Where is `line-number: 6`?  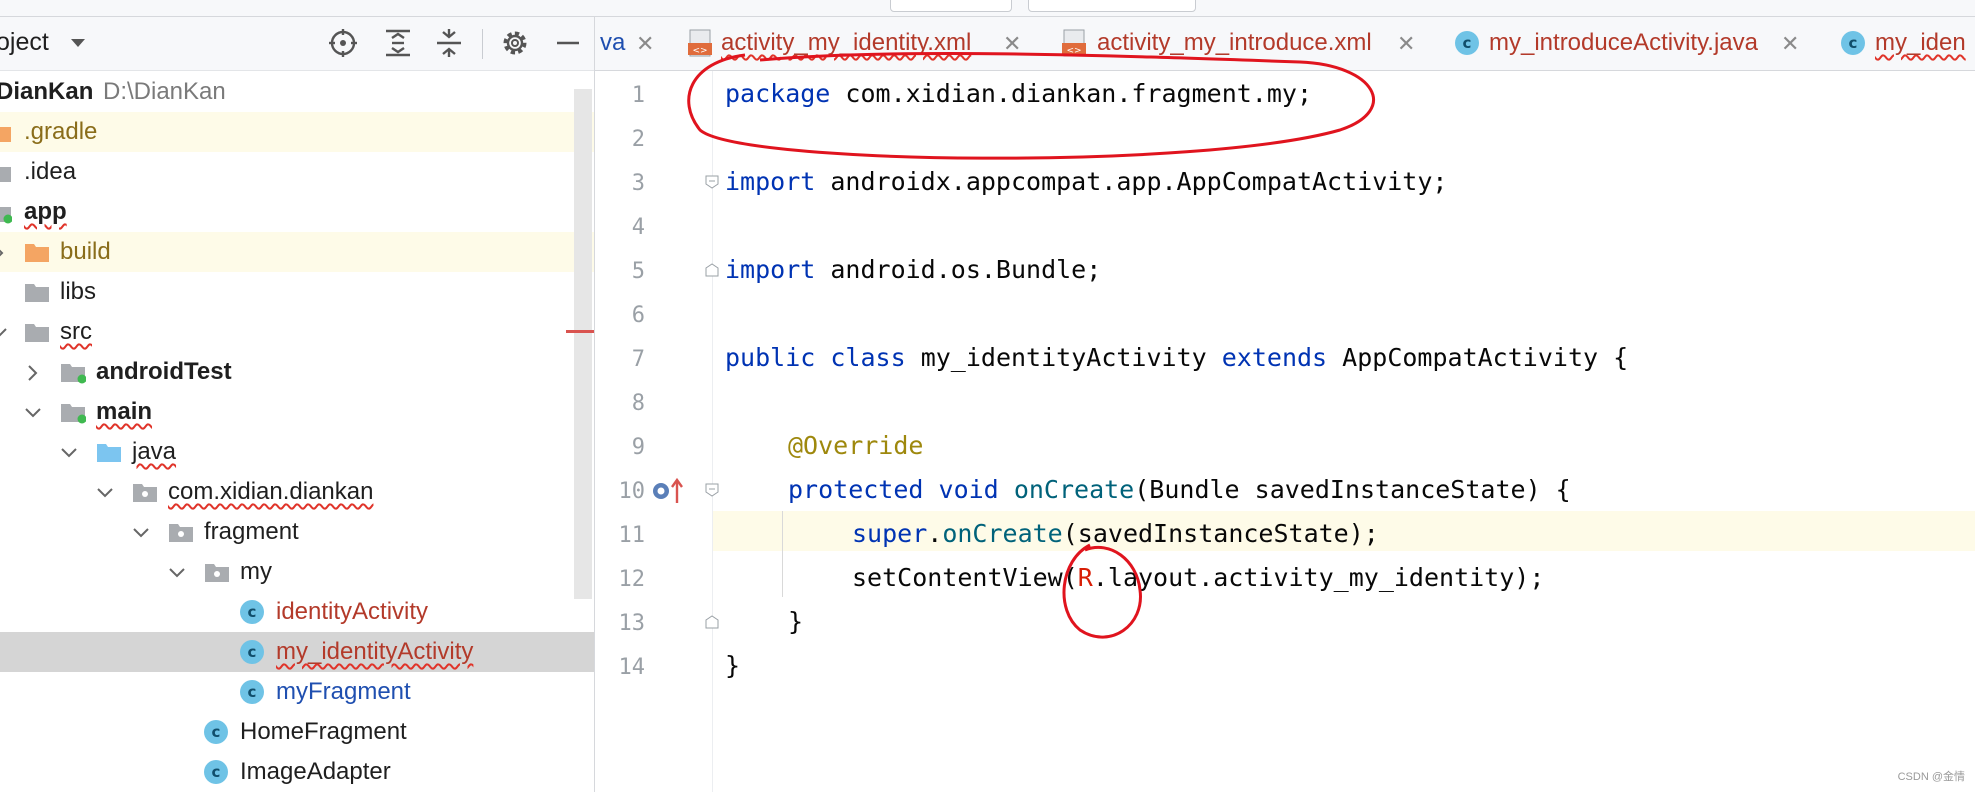
line-number: 6 is located at coordinates (638, 315).